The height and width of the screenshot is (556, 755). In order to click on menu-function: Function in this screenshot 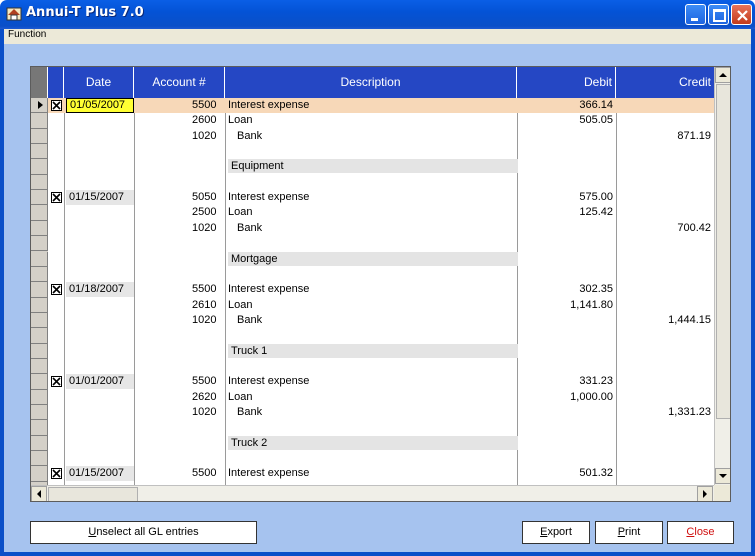, I will do `click(27, 34)`.